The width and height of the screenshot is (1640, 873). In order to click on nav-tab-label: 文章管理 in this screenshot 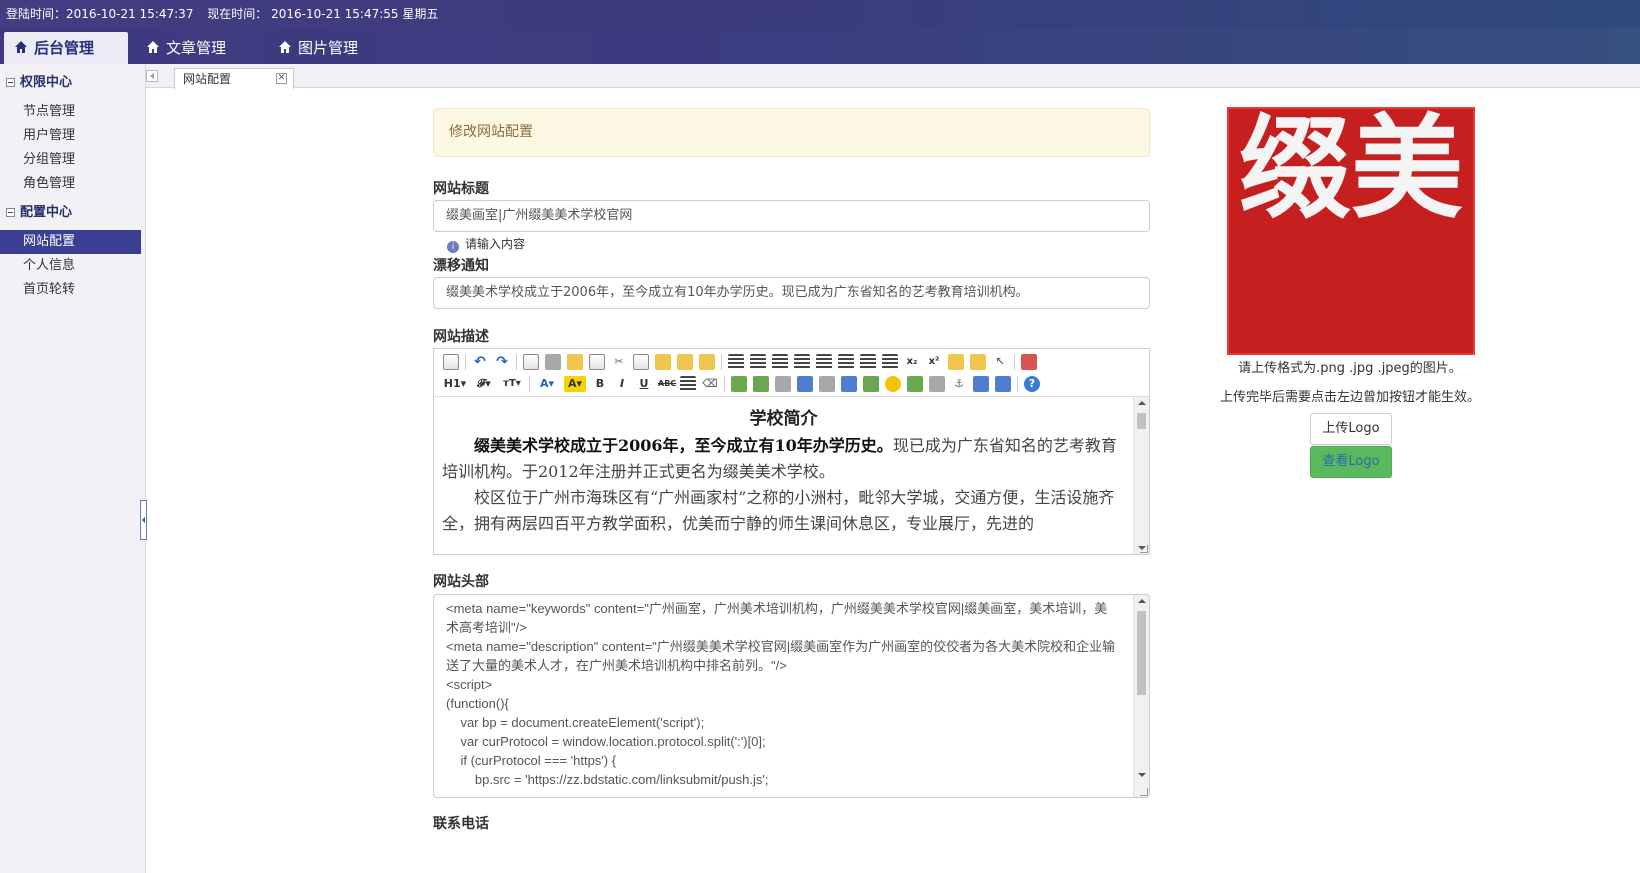, I will do `click(196, 48)`.